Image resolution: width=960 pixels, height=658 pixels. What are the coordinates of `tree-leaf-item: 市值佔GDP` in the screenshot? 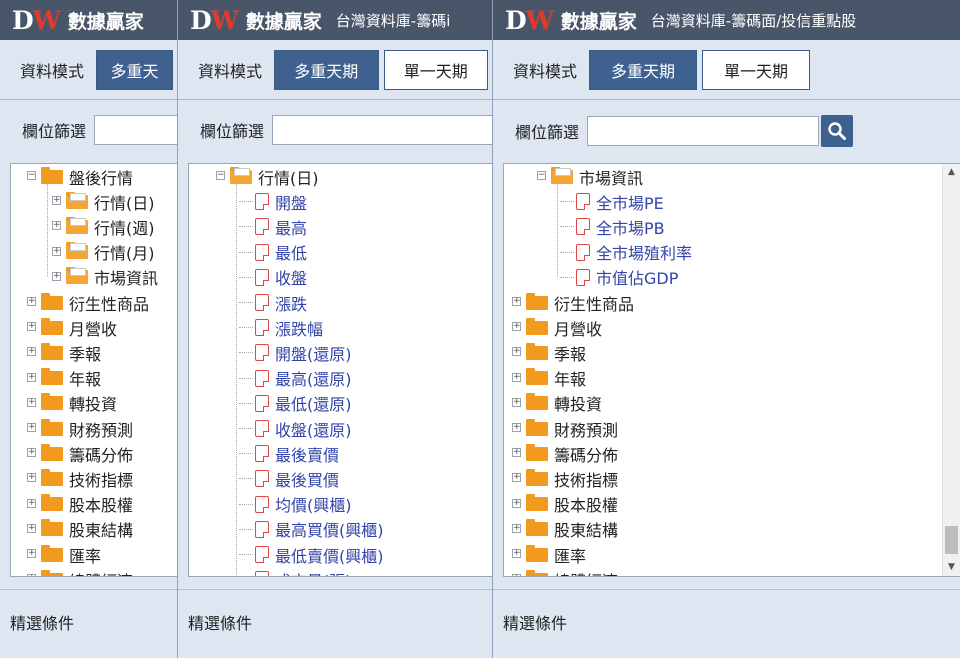 It's located at (619, 277).